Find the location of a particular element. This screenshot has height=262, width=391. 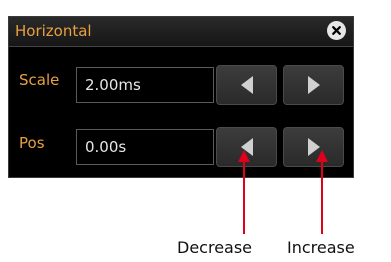

increase-annotation: Increase is located at coordinates (321, 247).